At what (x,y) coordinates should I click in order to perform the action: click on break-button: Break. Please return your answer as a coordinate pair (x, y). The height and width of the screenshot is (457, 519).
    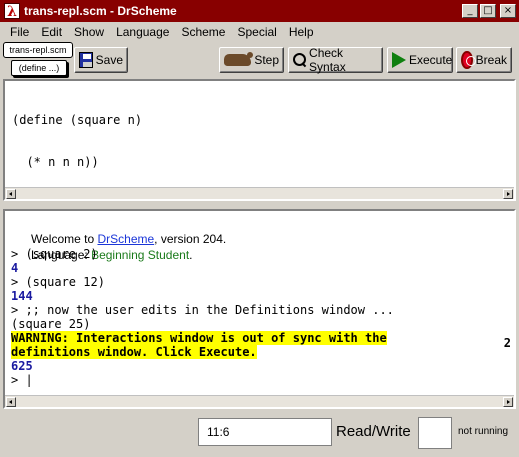
    Looking at the image, I should click on (484, 60).